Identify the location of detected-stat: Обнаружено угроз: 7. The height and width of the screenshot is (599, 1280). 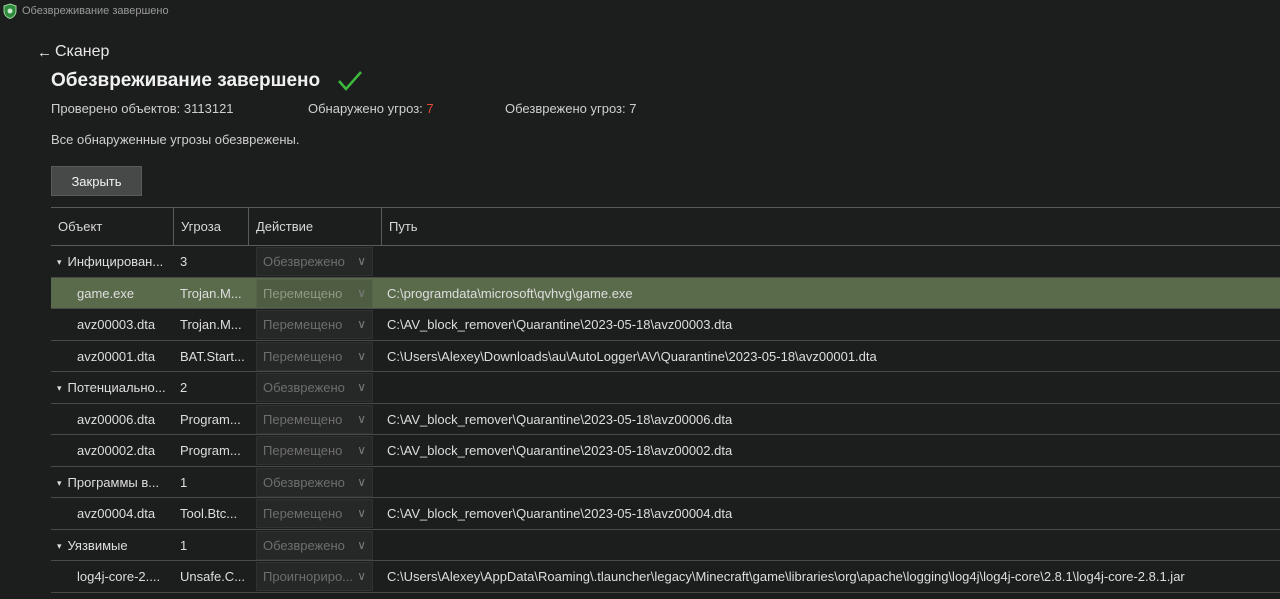
(371, 108).